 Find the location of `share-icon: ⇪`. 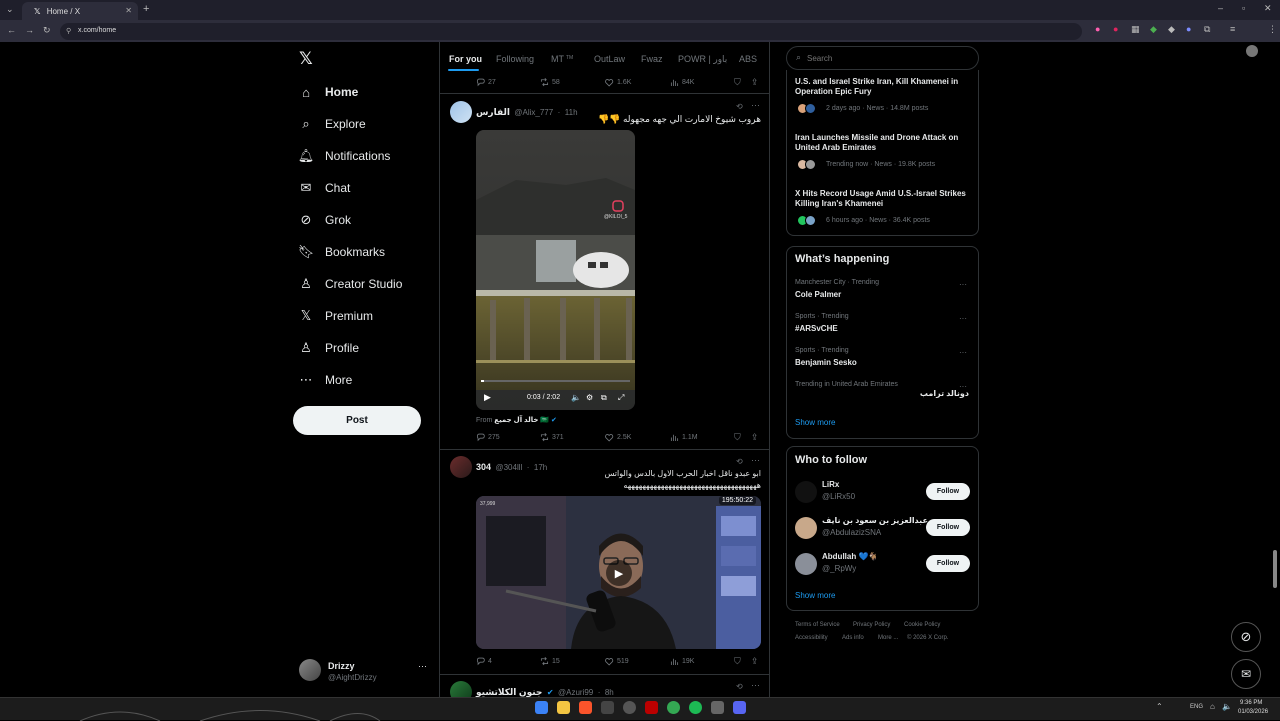

share-icon: ⇪ is located at coordinates (755, 82).